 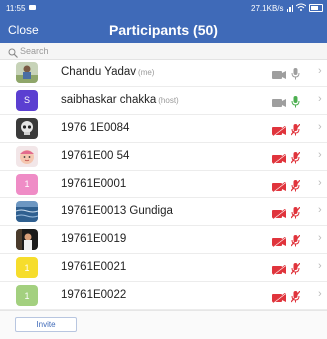 I want to click on battery-mini-icon, so click(x=32, y=7).